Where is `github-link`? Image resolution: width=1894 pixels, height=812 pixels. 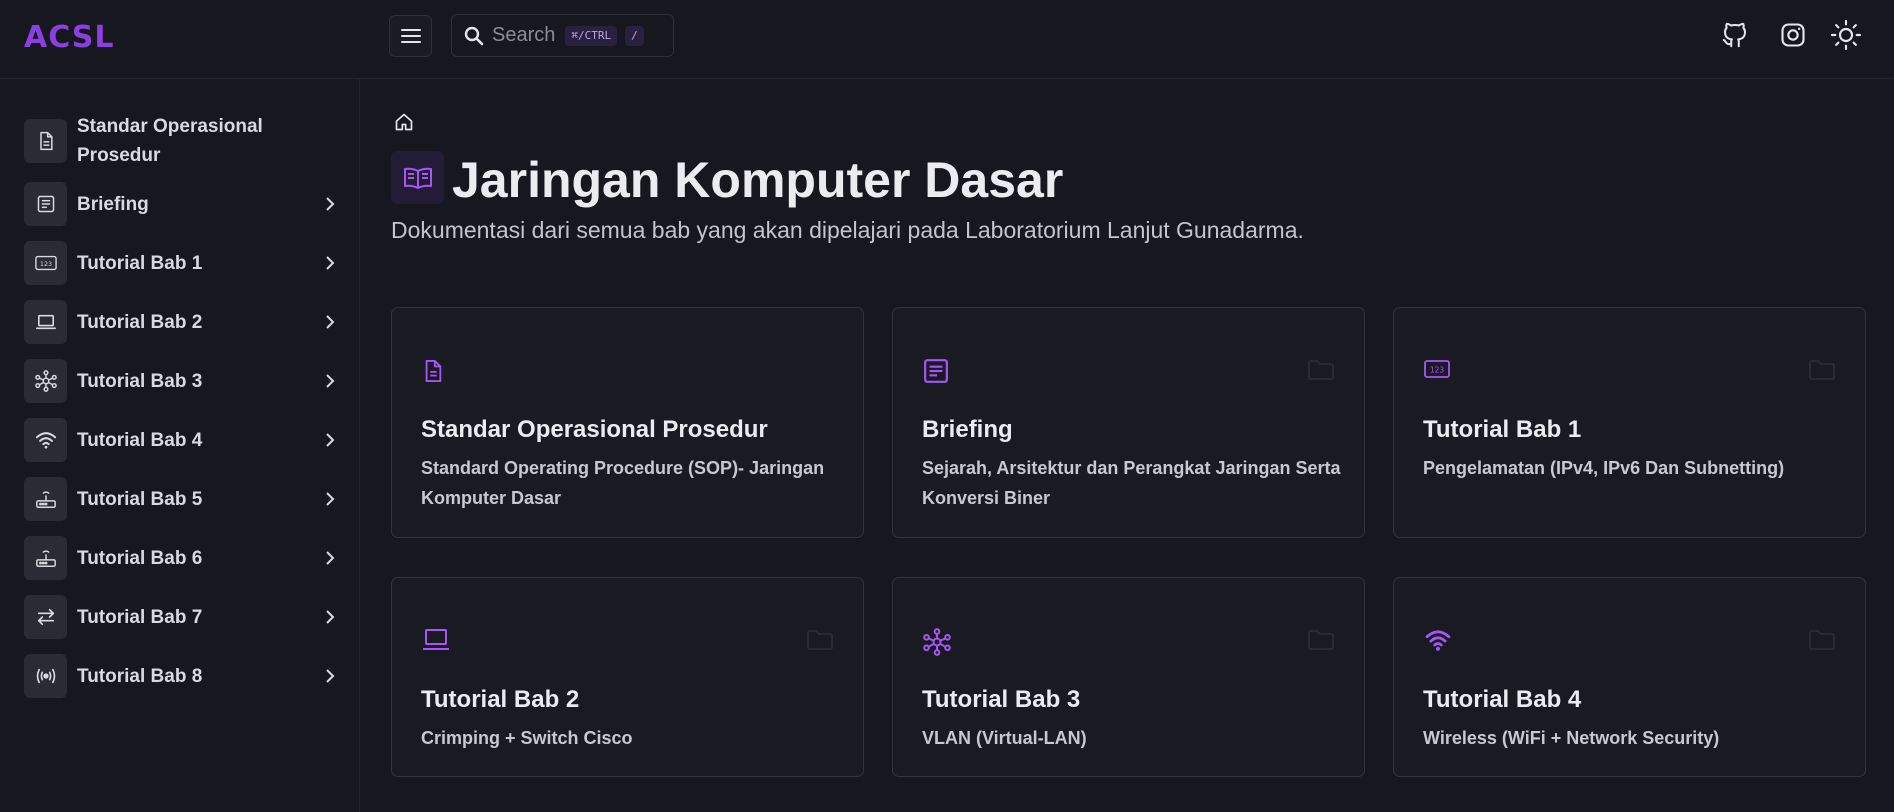
github-link is located at coordinates (1735, 35).